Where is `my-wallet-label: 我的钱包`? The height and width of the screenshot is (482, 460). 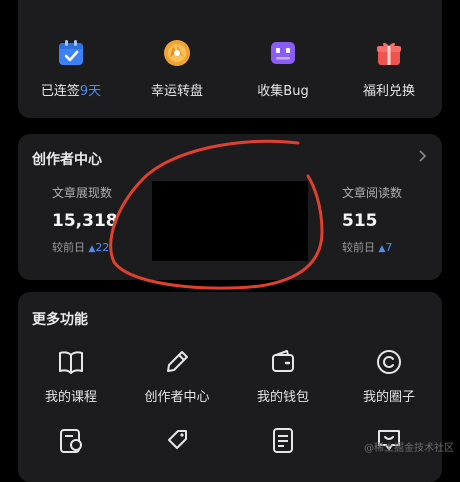 my-wallet-label: 我的钱包 is located at coordinates (282, 397).